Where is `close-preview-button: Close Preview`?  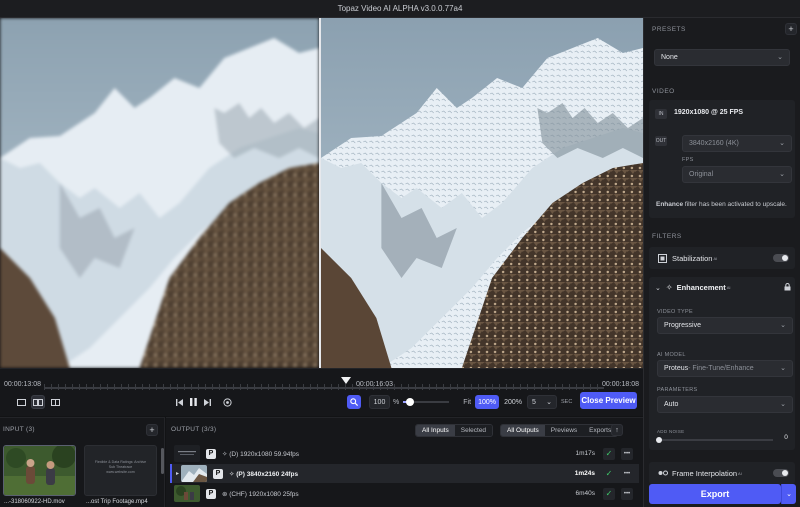
close-preview-button: Close Preview is located at coordinates (608, 400).